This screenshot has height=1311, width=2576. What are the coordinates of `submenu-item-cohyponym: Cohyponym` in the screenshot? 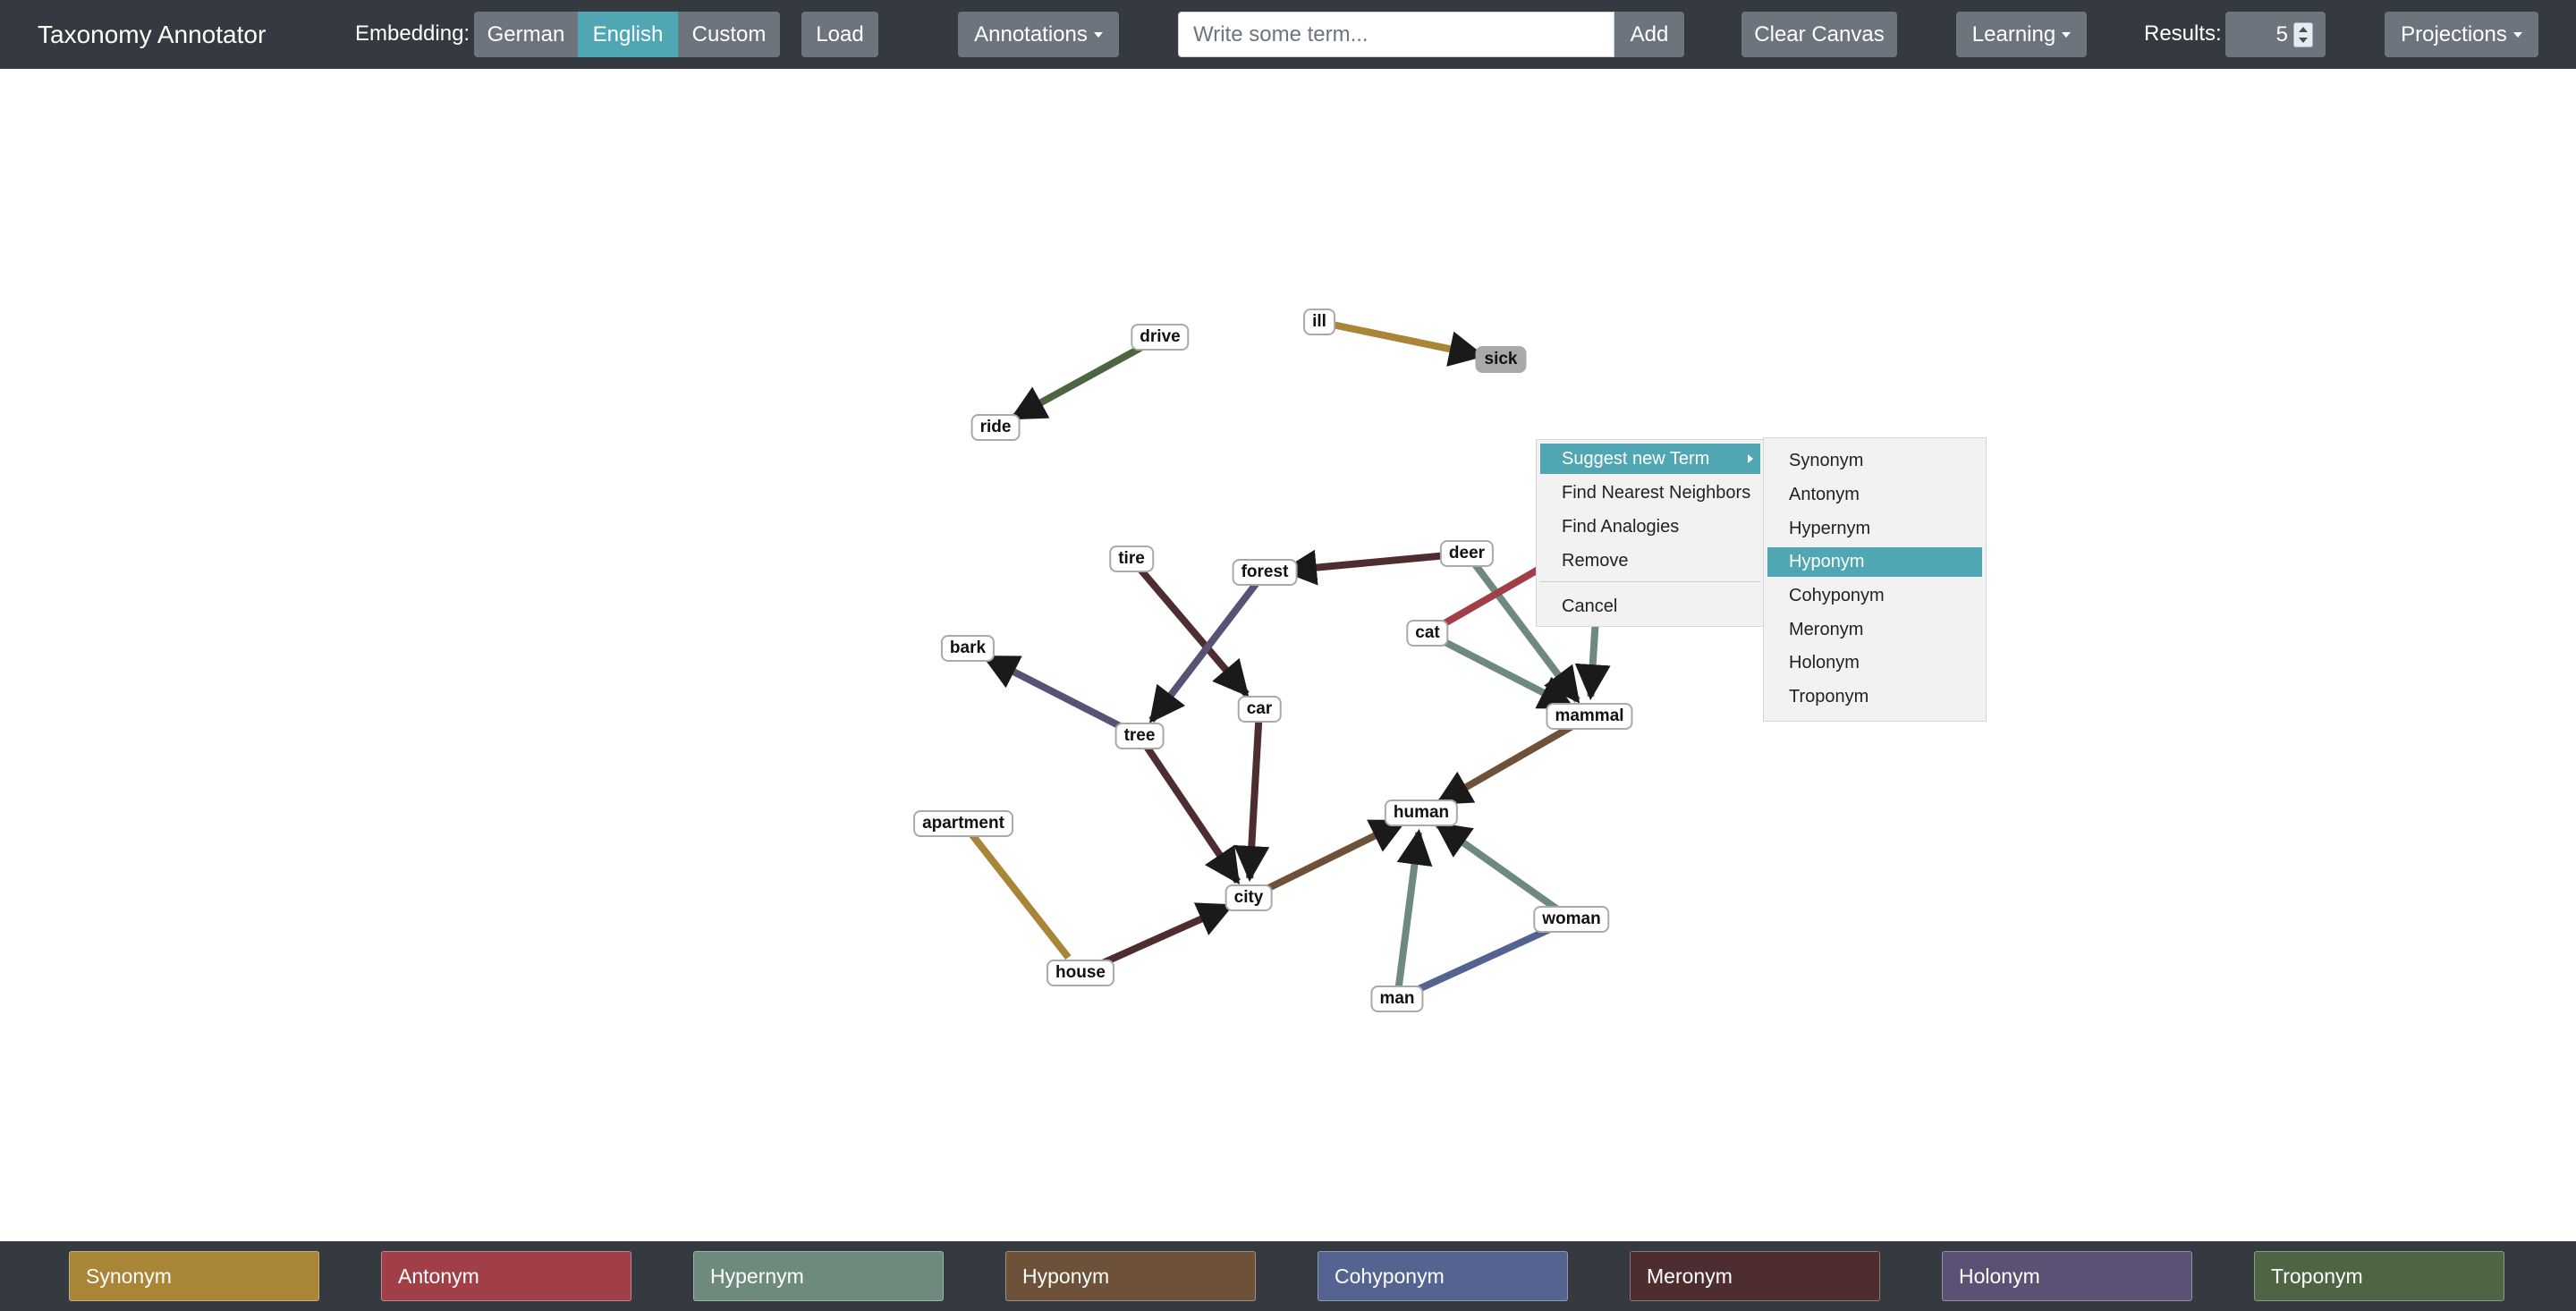 It's located at (1874, 596).